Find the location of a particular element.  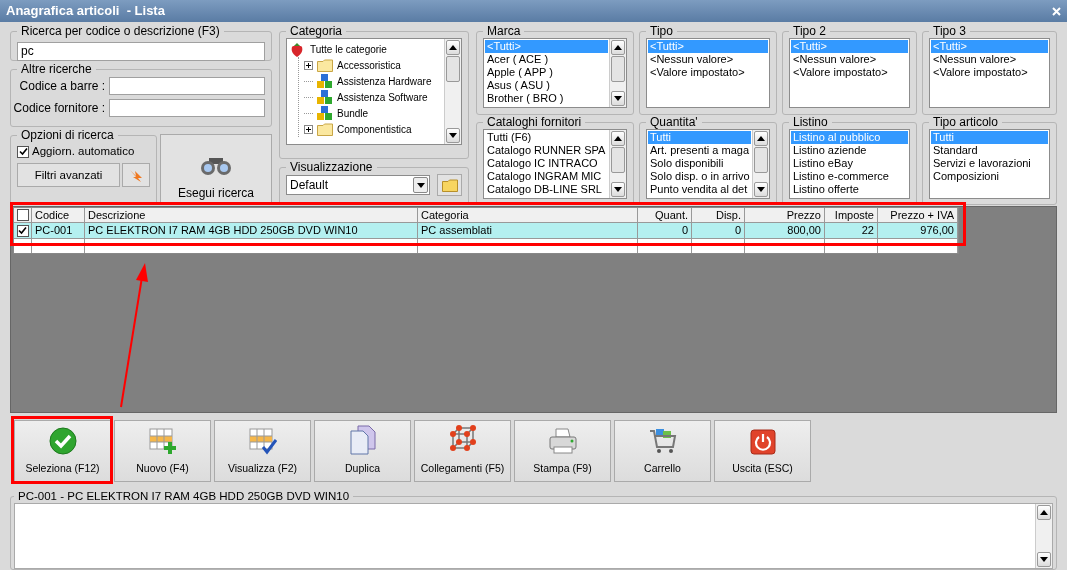

column-header: Prezzo is located at coordinates (785, 215).